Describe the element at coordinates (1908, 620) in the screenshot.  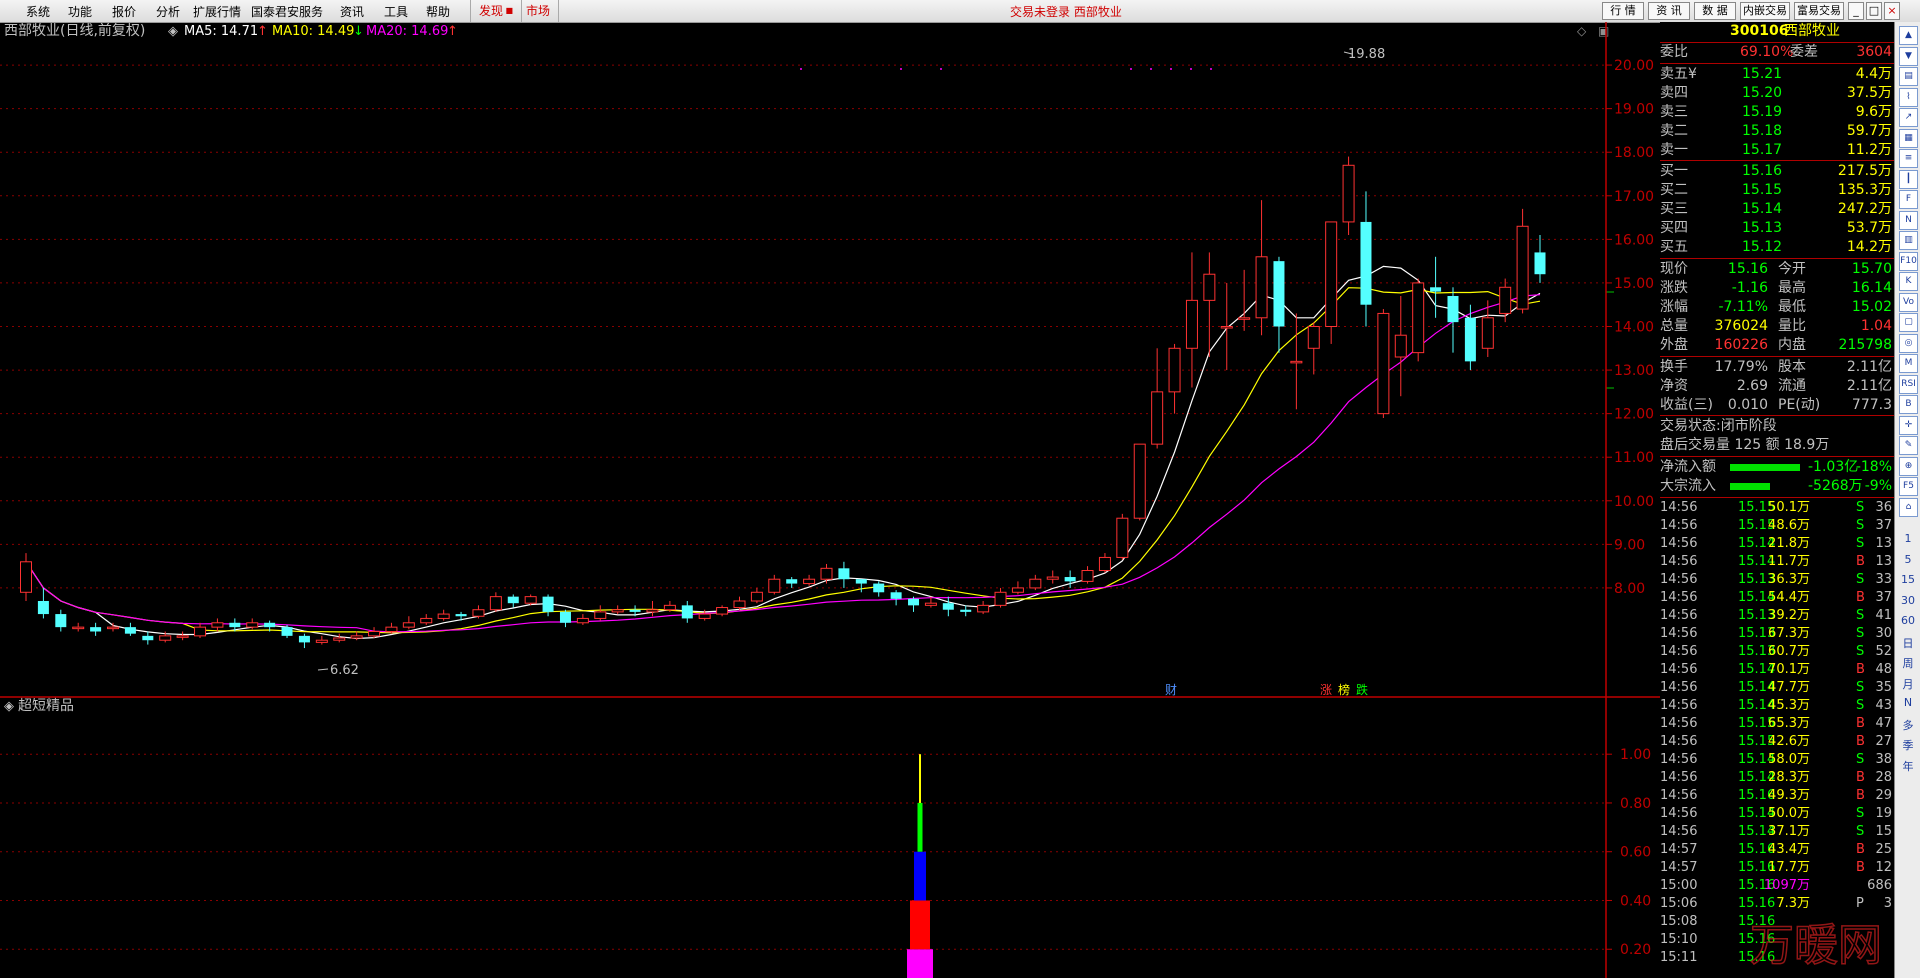
I see `period-button: 60` at that location.